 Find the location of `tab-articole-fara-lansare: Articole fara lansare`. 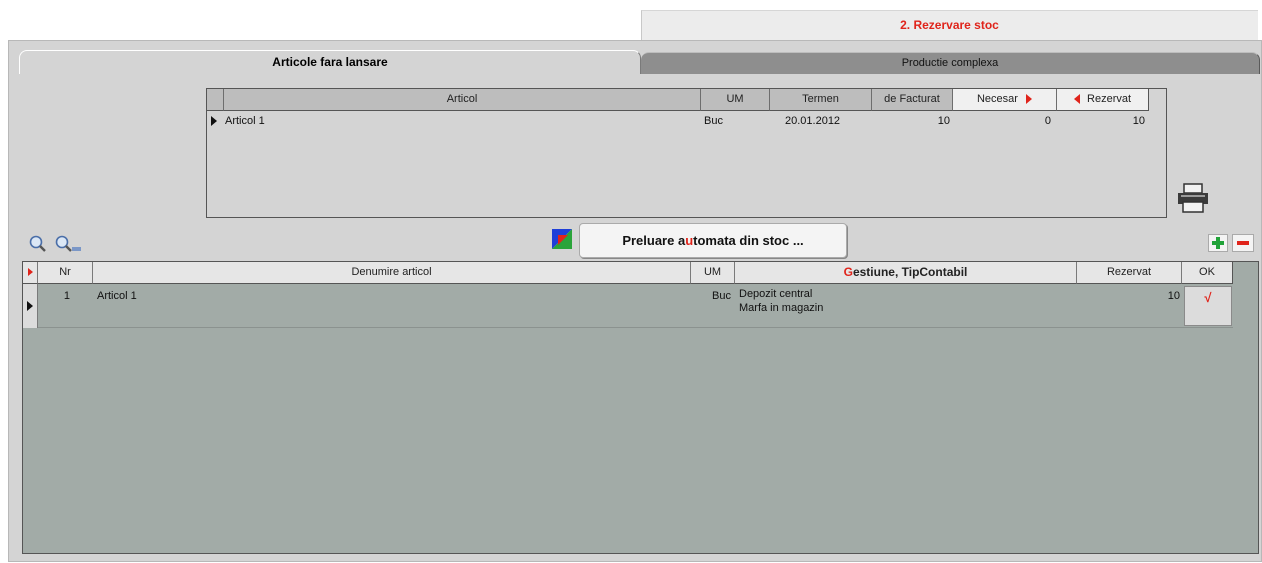

tab-articole-fara-lansare: Articole fara lansare is located at coordinates (330, 62).